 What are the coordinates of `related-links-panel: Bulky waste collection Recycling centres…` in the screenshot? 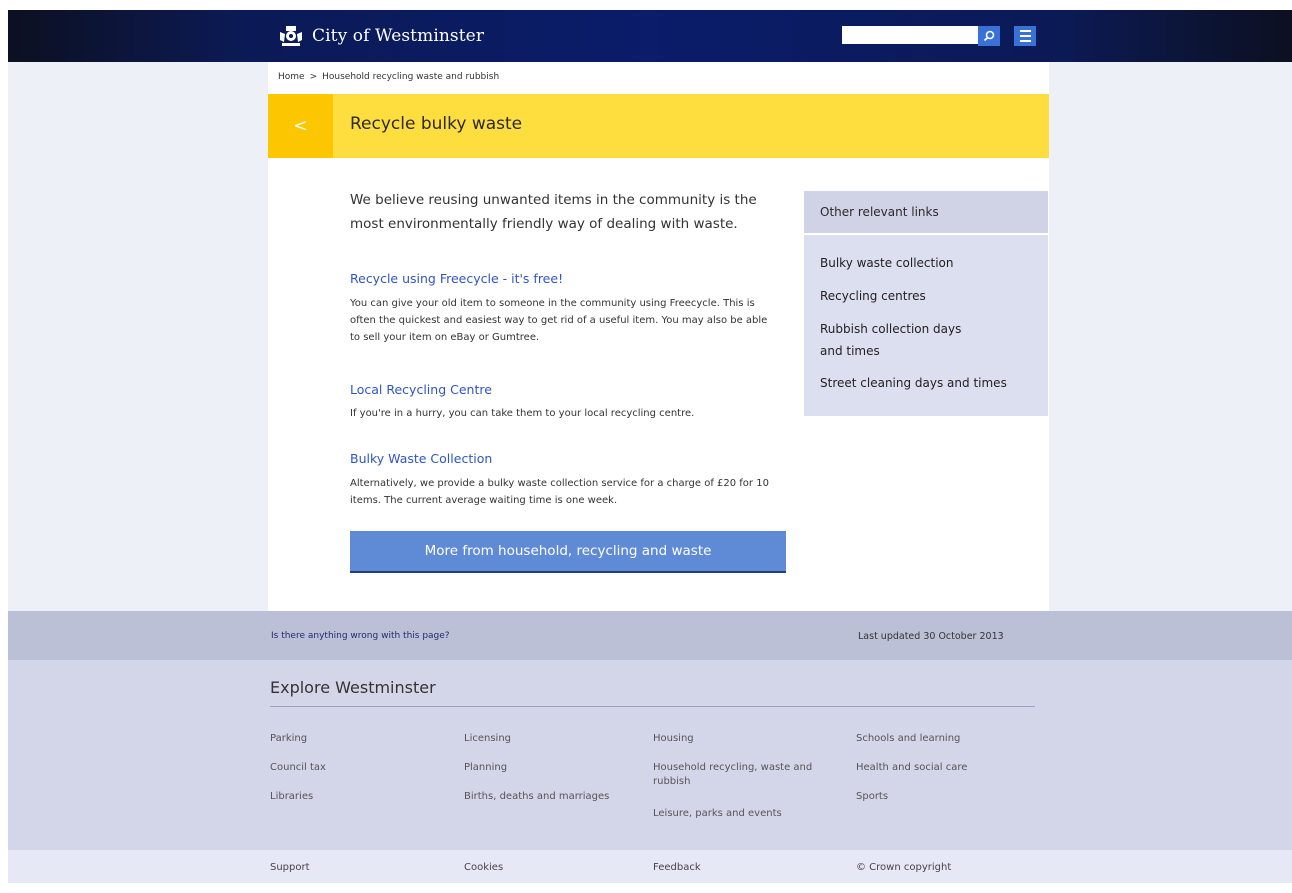 It's located at (926, 325).